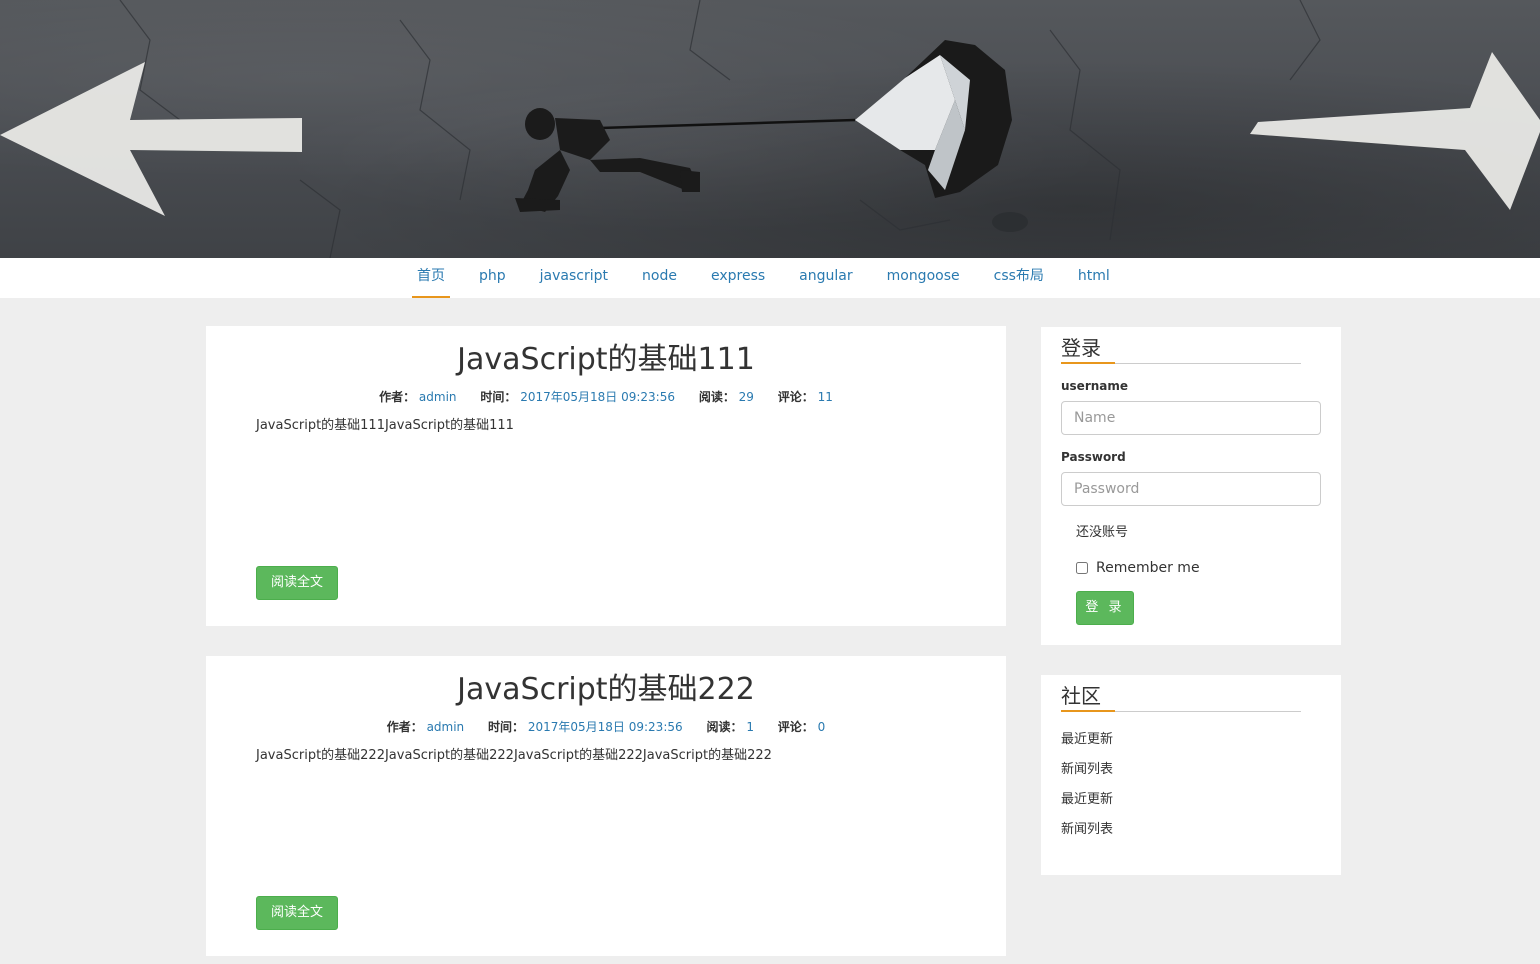  Describe the element at coordinates (574, 278) in the screenshot. I see `nav-item-javascript: javascript` at that location.